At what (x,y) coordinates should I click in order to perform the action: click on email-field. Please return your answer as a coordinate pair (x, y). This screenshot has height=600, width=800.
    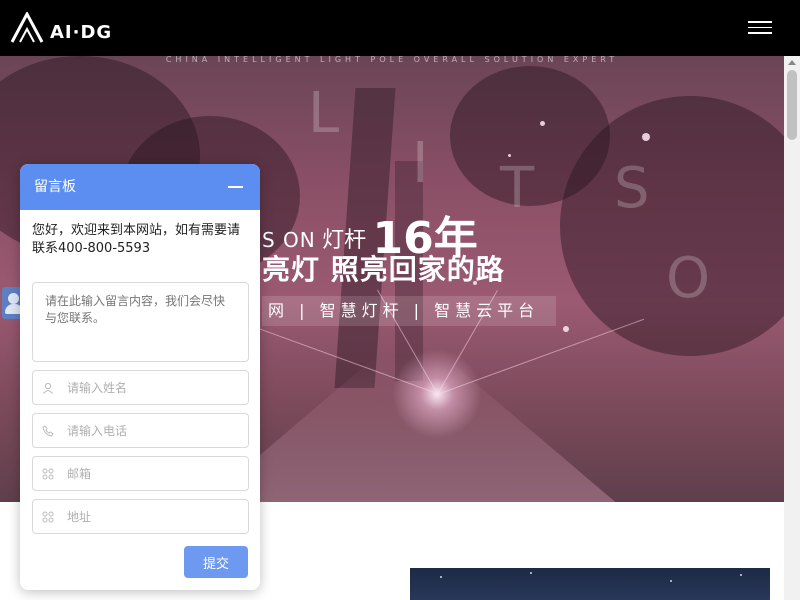
    Looking at the image, I should click on (140, 473).